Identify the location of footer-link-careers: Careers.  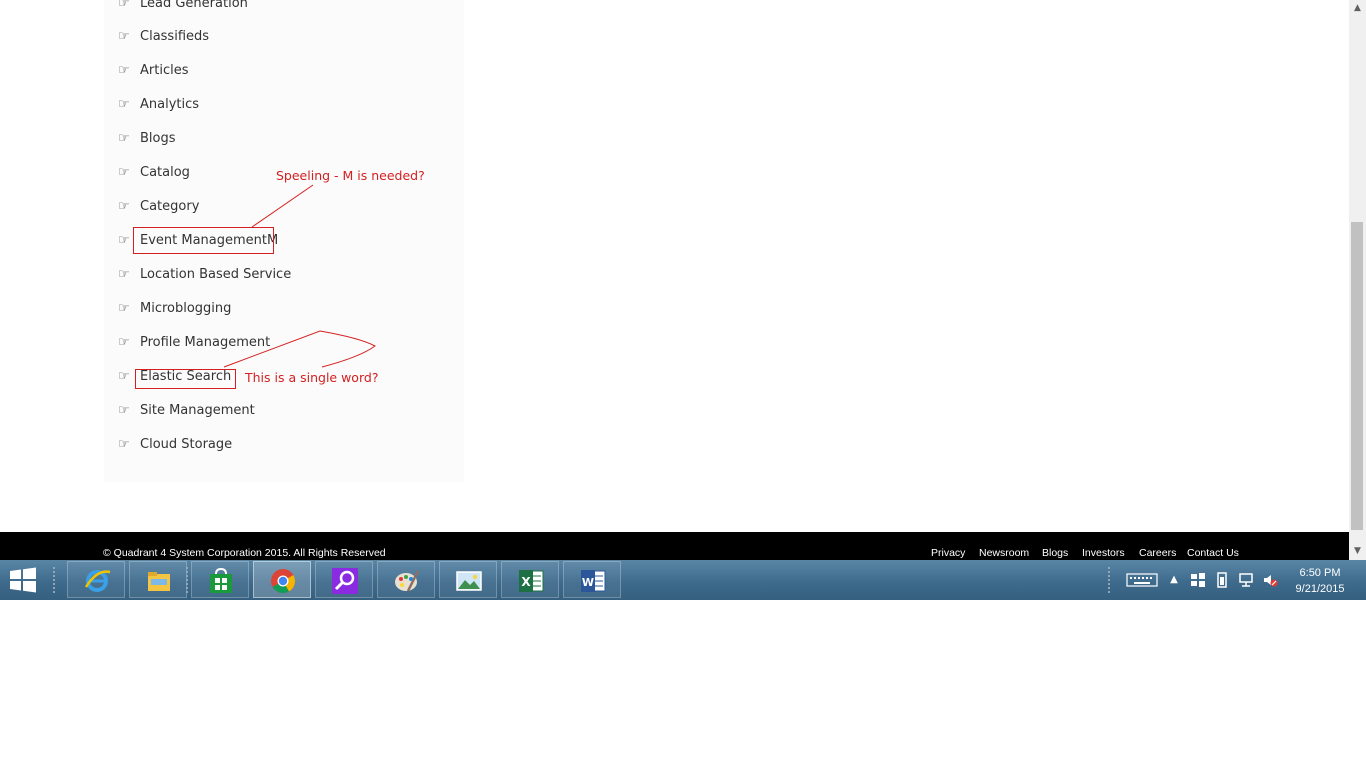
(1157, 553).